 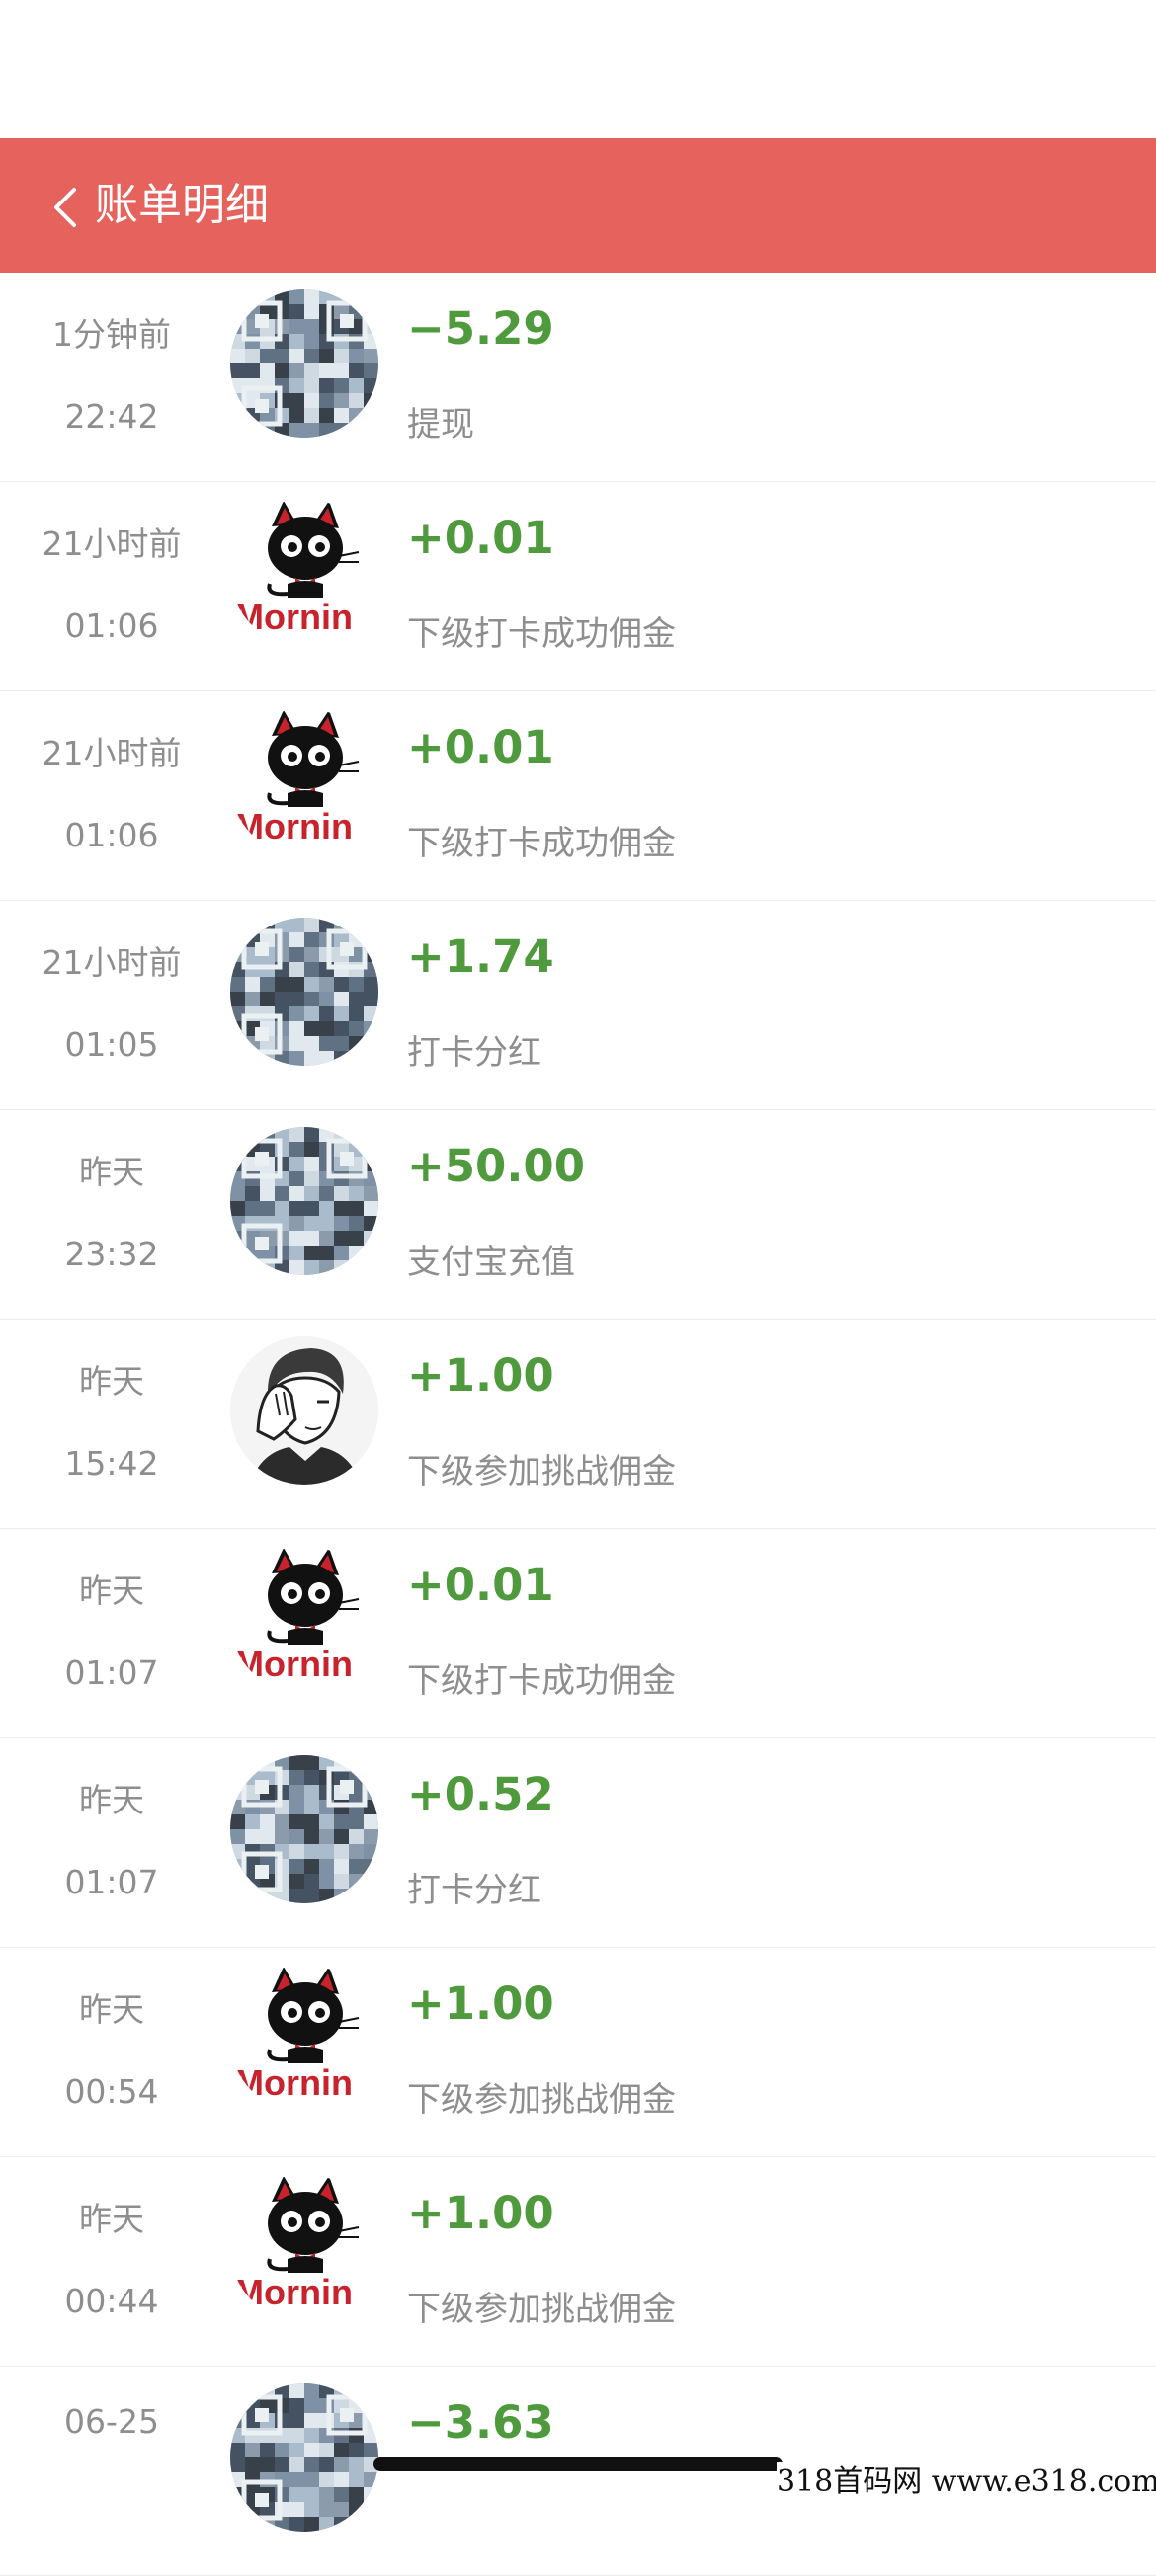 I want to click on watermark: 318首码网 www.e318.com, so click(x=967, y=2481).